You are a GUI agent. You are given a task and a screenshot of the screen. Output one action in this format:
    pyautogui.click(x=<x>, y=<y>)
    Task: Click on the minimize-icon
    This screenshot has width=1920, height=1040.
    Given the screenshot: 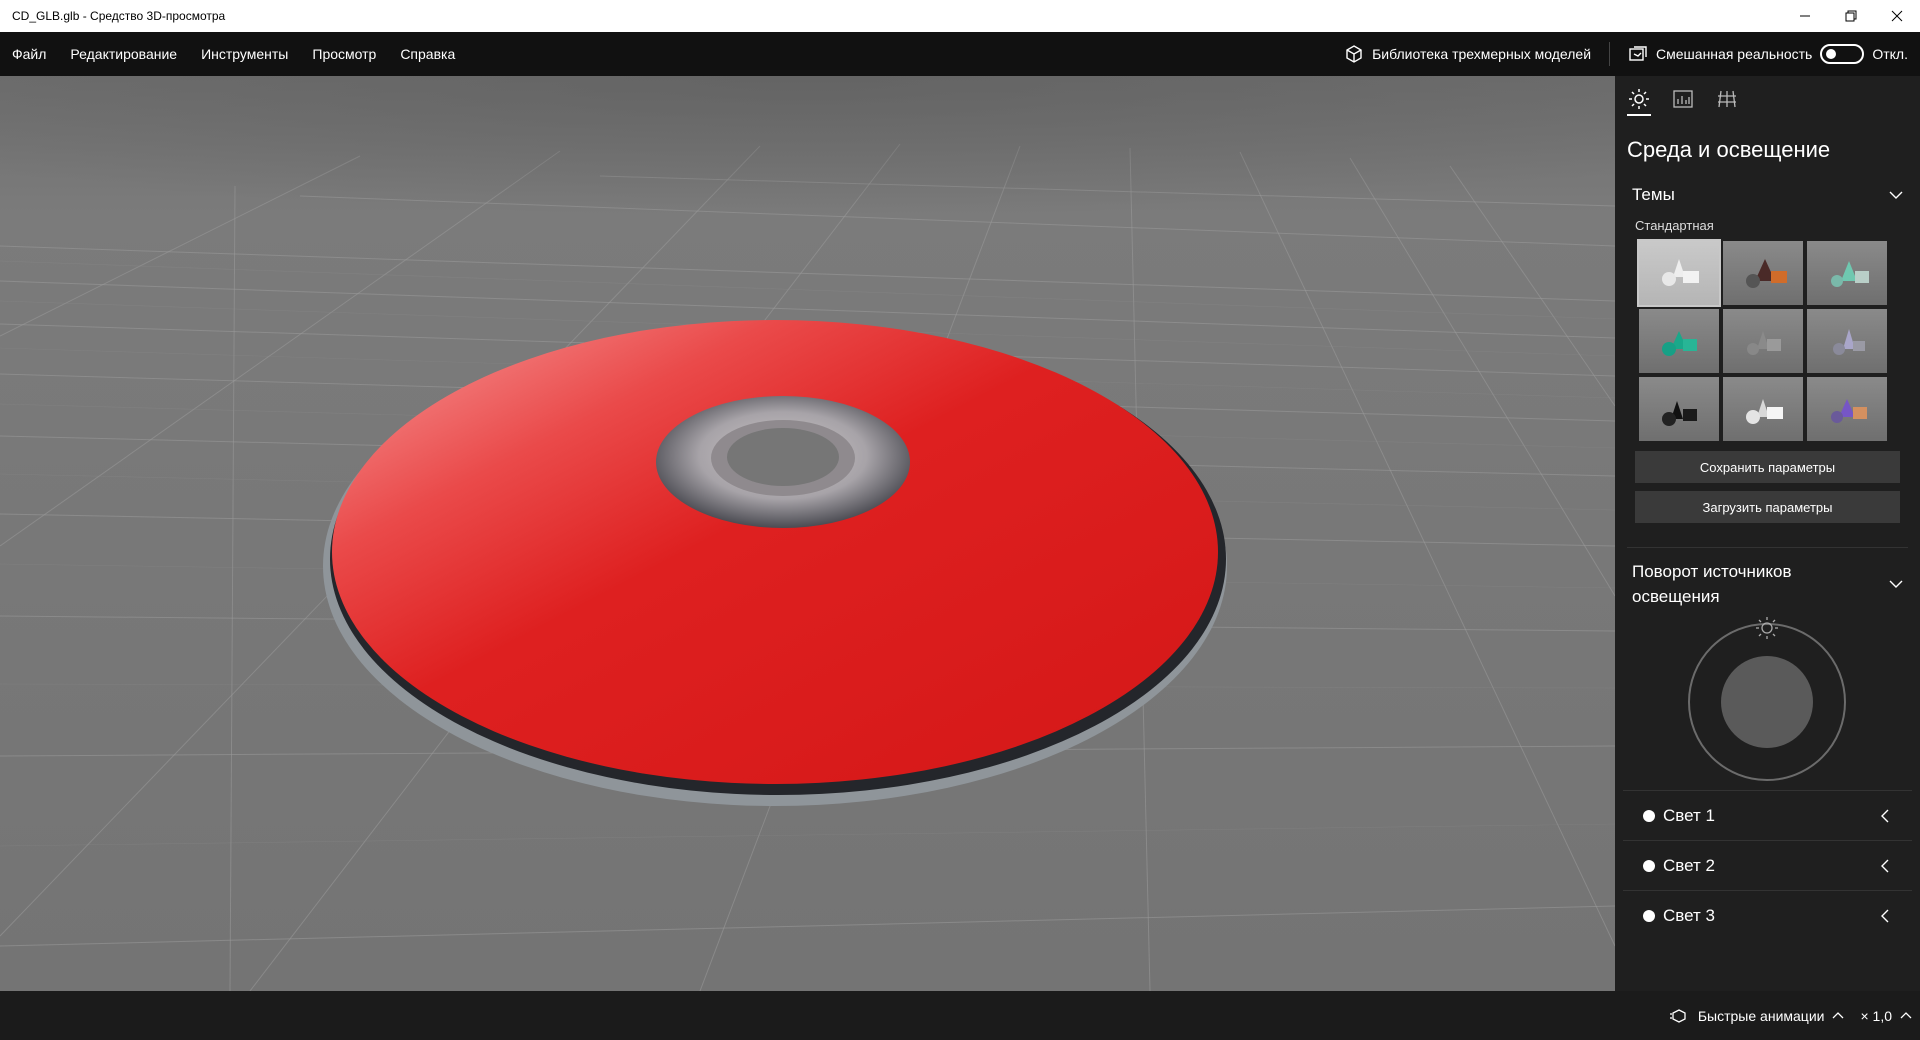 What is the action you would take?
    pyautogui.click(x=1805, y=16)
    